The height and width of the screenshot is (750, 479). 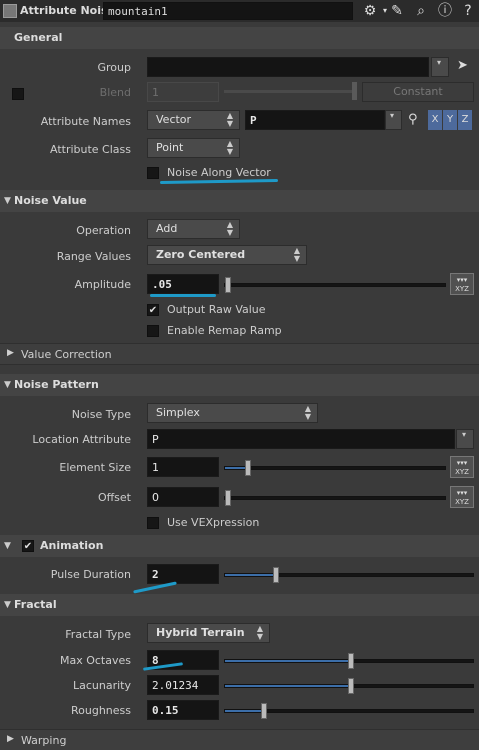 What do you see at coordinates (183, 710) in the screenshot?
I see `roughness-field: 0.15` at bounding box center [183, 710].